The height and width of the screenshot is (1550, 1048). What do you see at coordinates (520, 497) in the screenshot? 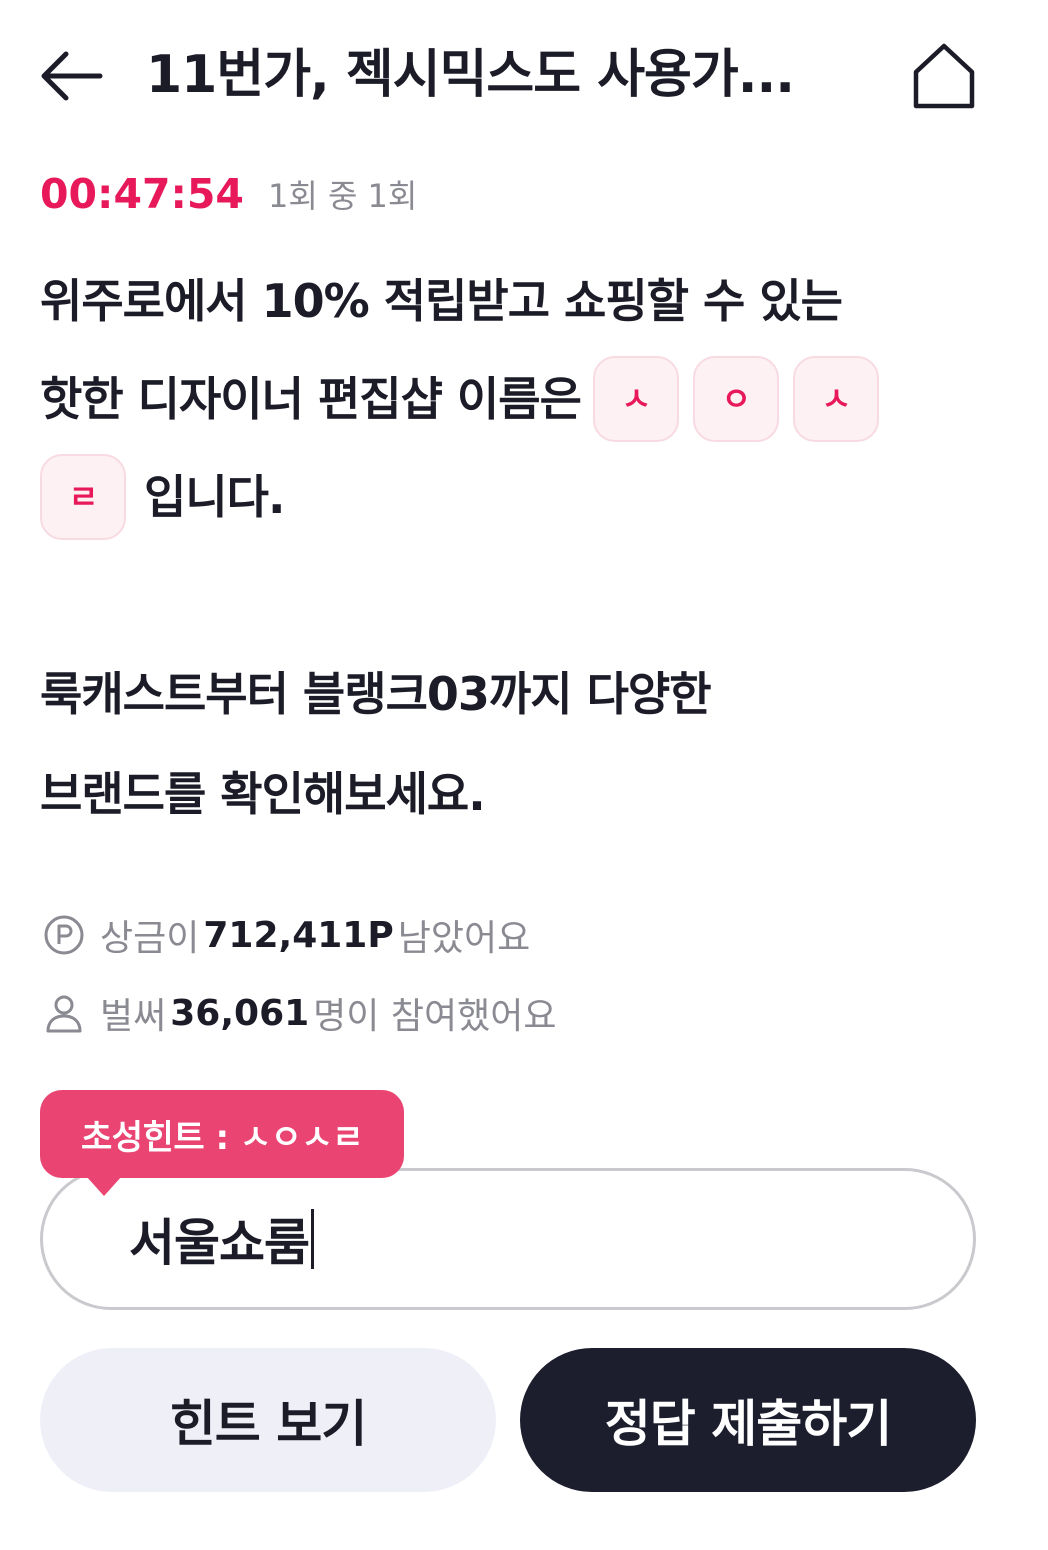
I see `question-line: ㄹ 입니다.` at bounding box center [520, 497].